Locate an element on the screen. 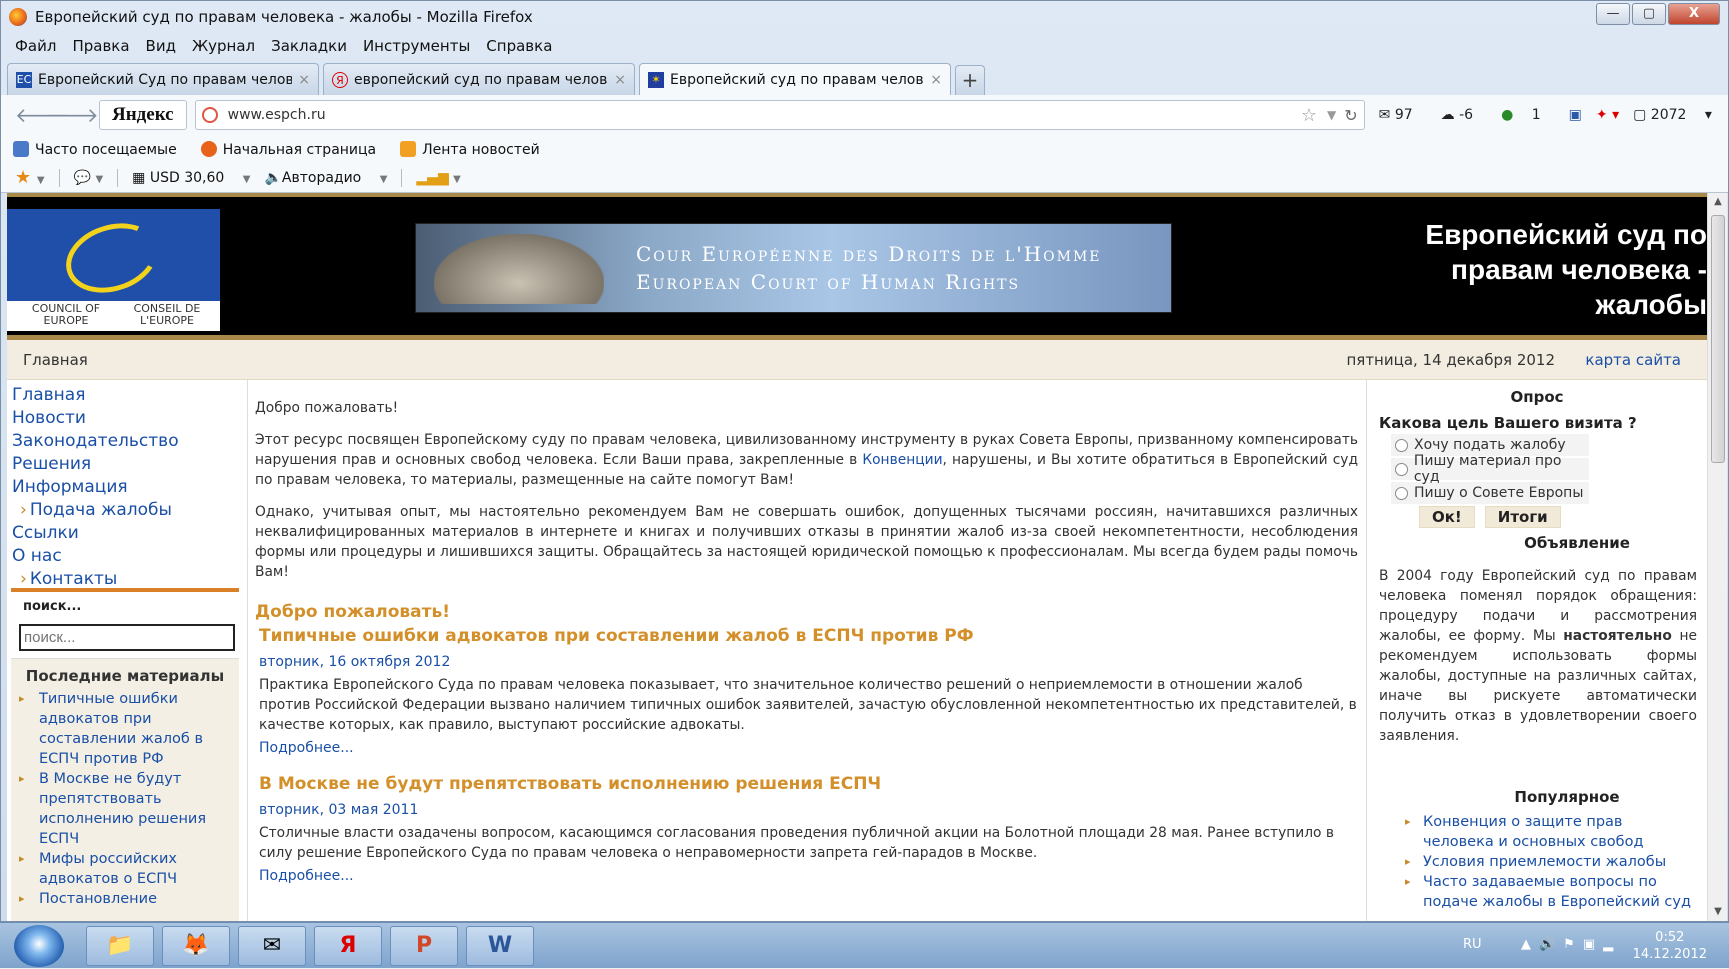 The width and height of the screenshot is (1729, 969). menu-file: Файл is located at coordinates (35, 46).